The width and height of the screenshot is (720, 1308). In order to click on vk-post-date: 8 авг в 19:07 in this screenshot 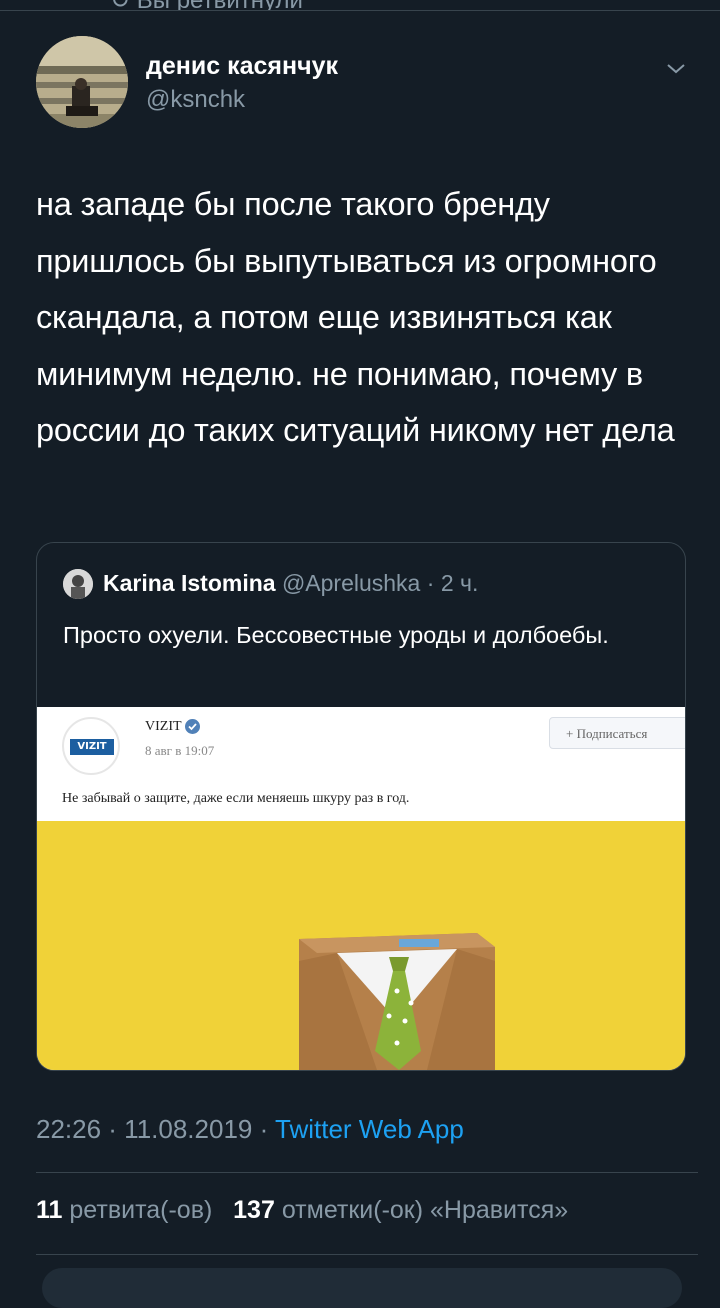, I will do `click(180, 750)`.